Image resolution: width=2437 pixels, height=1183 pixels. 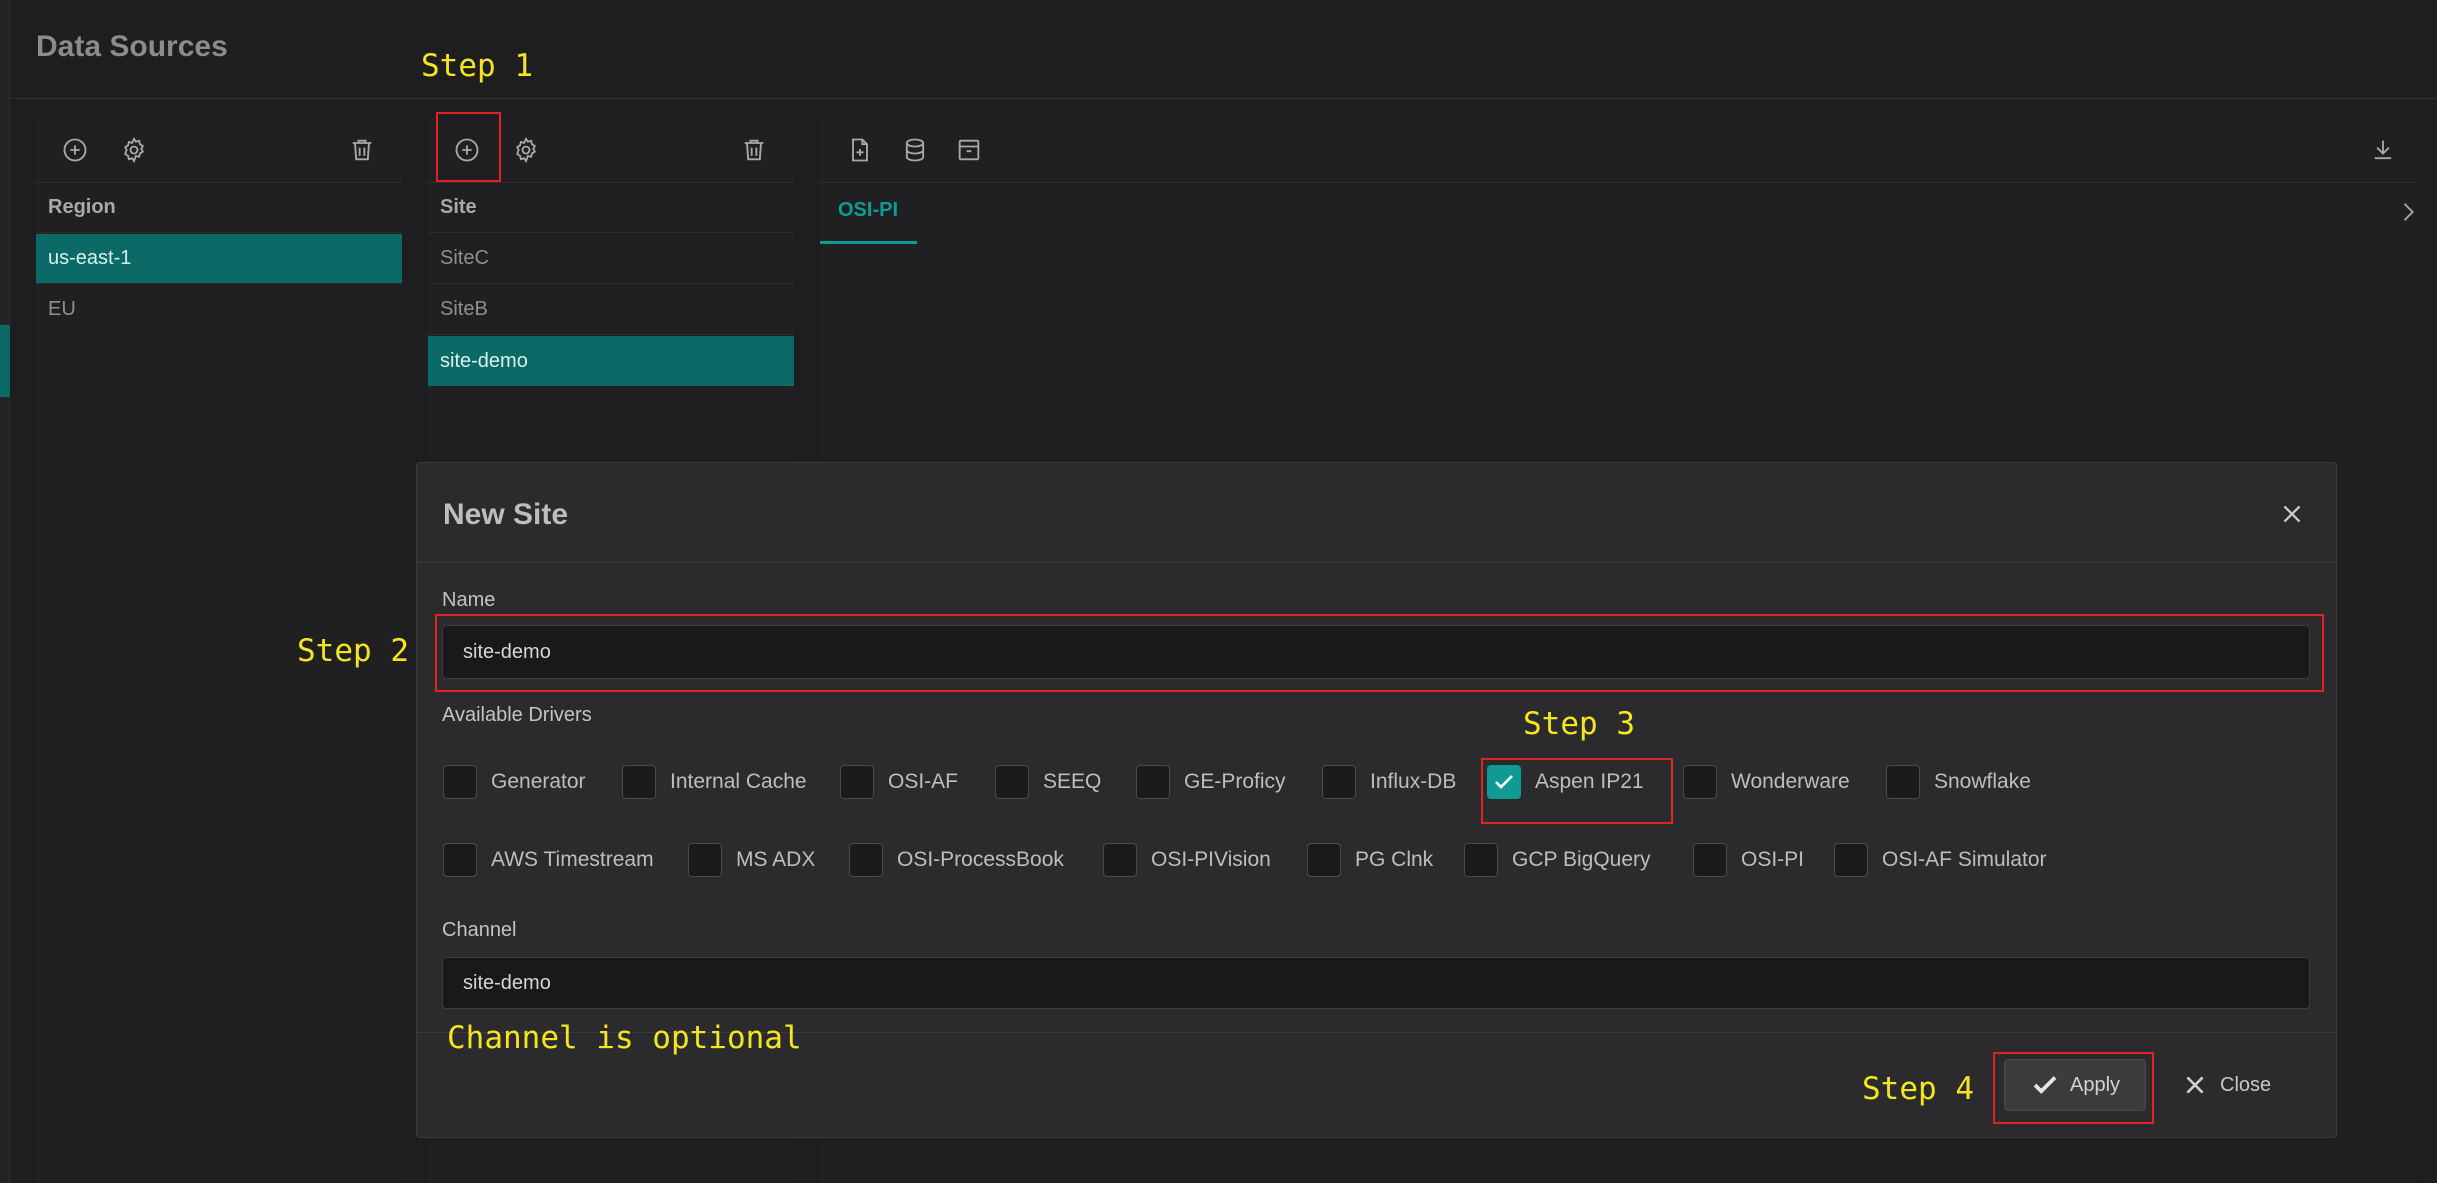 What do you see at coordinates (980, 859) in the screenshot?
I see `driver-label: OSI-ProcessBook` at bounding box center [980, 859].